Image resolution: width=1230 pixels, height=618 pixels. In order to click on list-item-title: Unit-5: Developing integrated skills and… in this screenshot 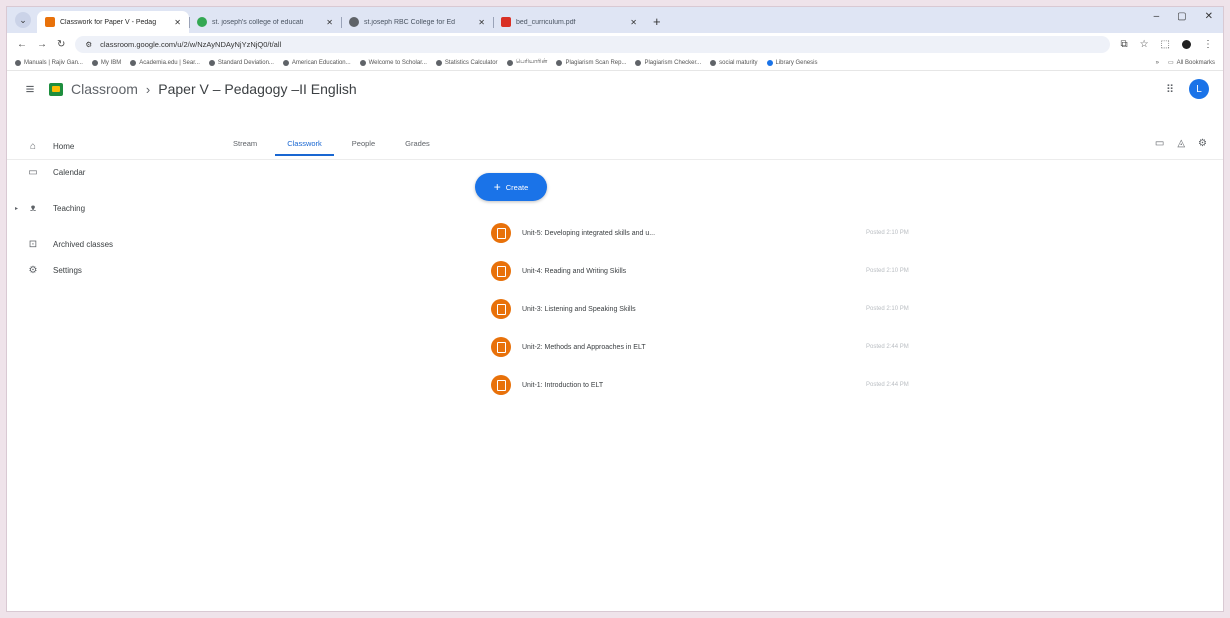, I will do `click(589, 233)`.